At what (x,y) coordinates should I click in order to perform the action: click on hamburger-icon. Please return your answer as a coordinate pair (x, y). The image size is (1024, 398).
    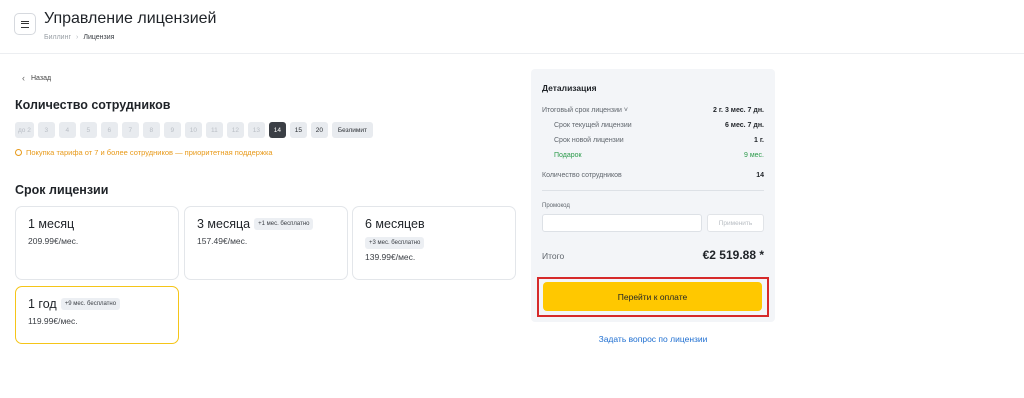
    Looking at the image, I should click on (25, 24).